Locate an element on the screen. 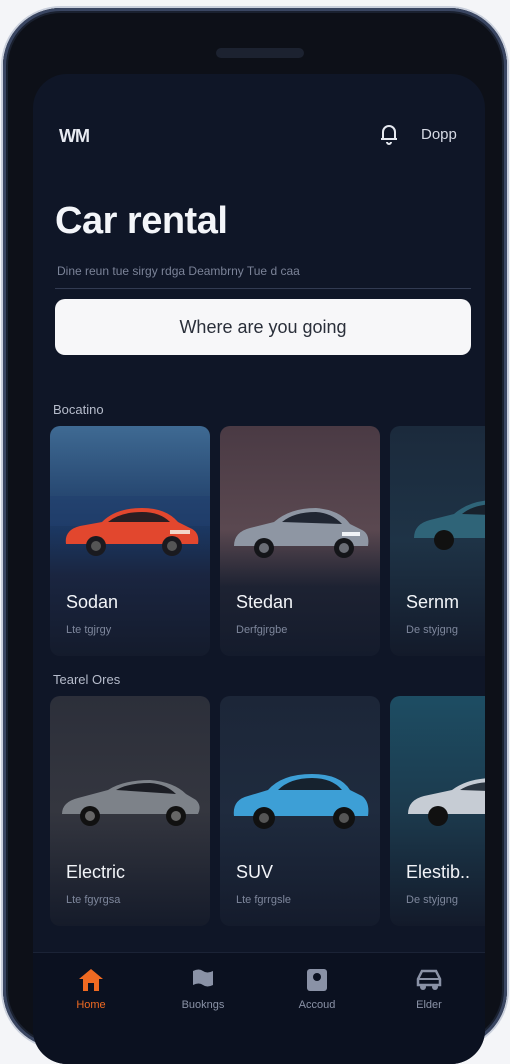  speaker-grille is located at coordinates (260, 53).